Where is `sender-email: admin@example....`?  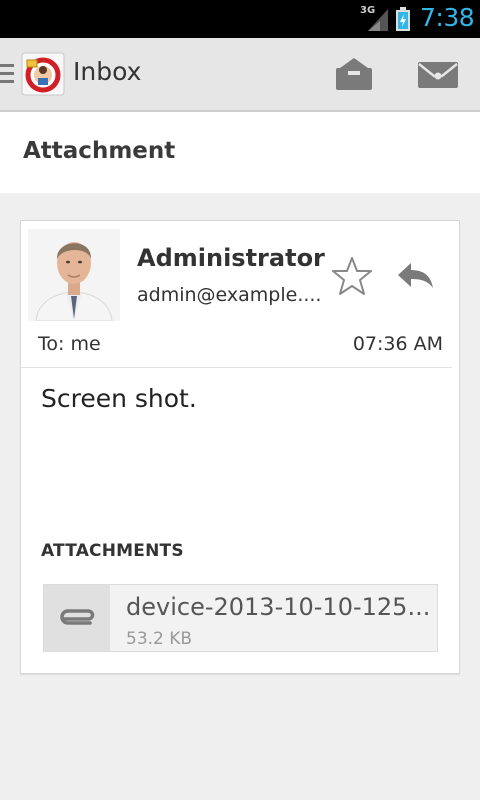
sender-email: admin@example.... is located at coordinates (229, 295).